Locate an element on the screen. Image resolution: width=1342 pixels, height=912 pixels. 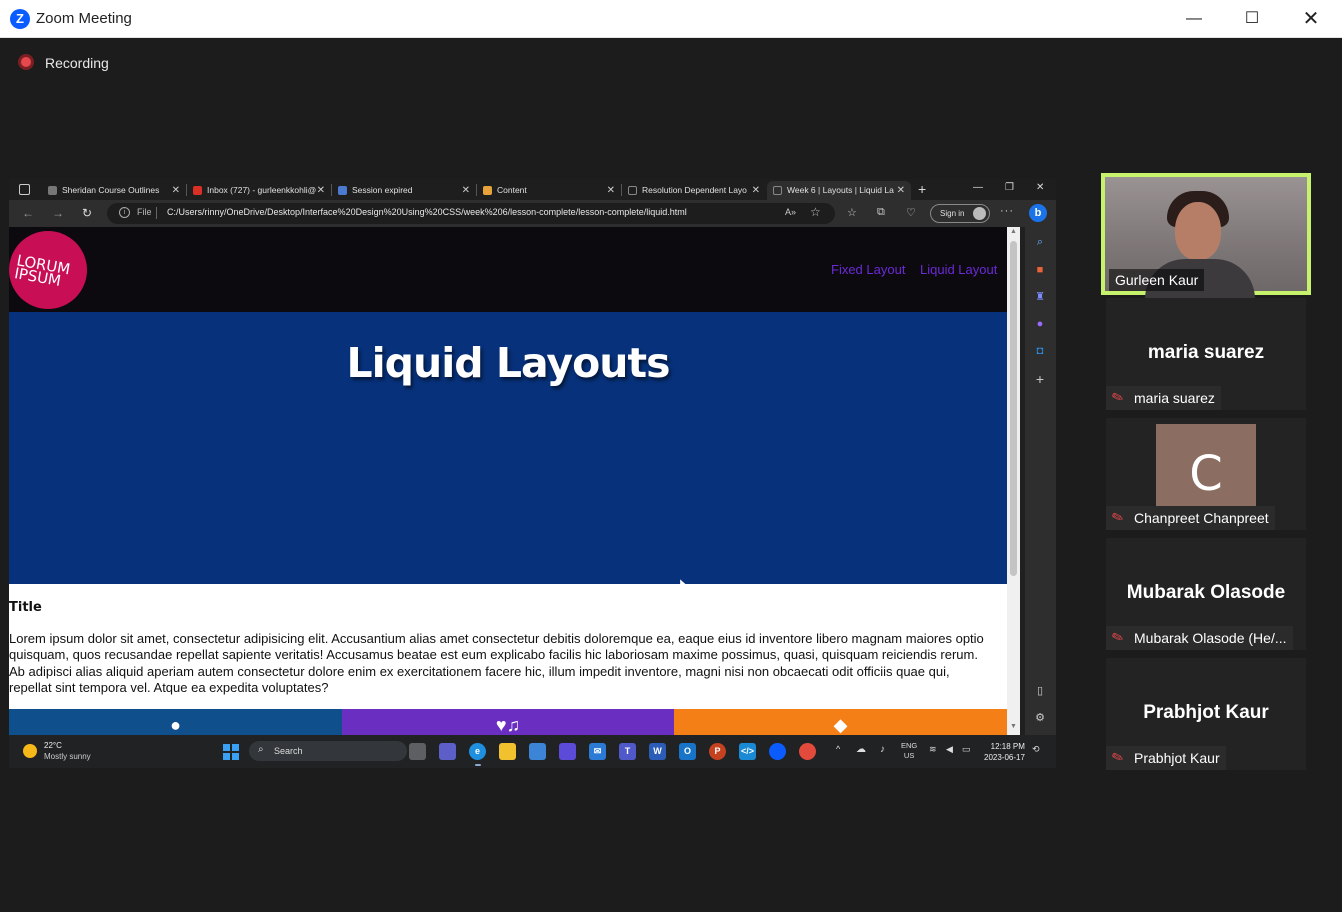
scroll-up-icon: ▲ is located at coordinates (1013, 231).